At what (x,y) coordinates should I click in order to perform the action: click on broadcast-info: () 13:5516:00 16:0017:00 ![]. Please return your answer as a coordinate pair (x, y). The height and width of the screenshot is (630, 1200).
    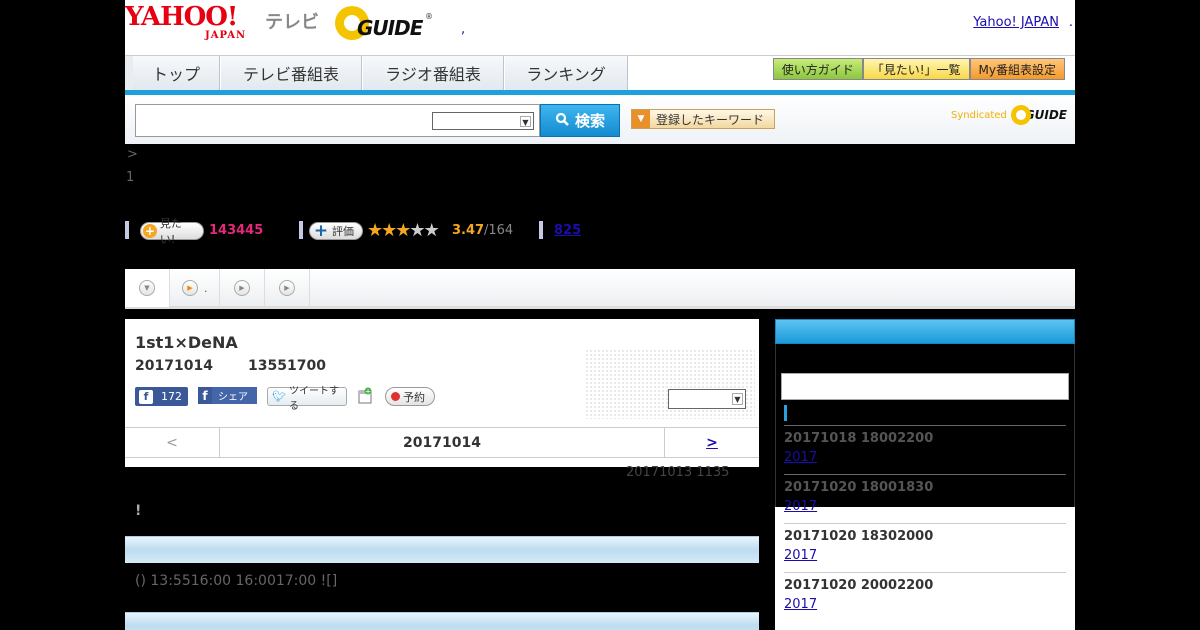
    Looking at the image, I should click on (236, 581).